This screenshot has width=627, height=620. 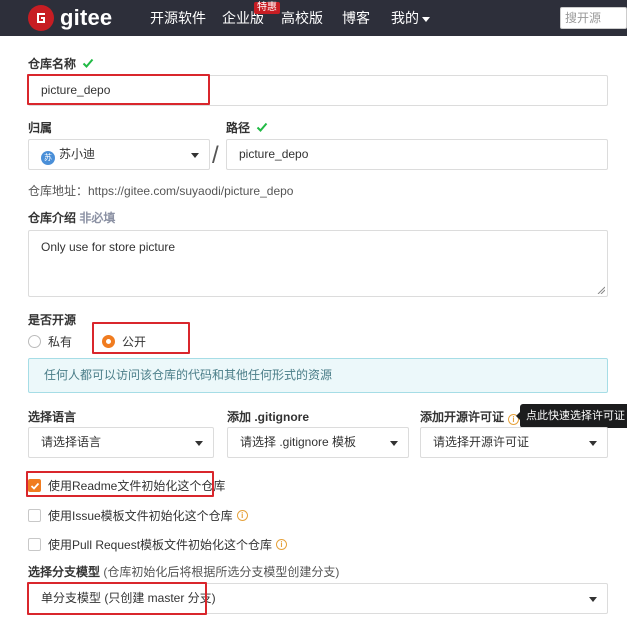 What do you see at coordinates (405, 18) in the screenshot?
I see `nav-link-mine-label: 我的` at bounding box center [405, 18].